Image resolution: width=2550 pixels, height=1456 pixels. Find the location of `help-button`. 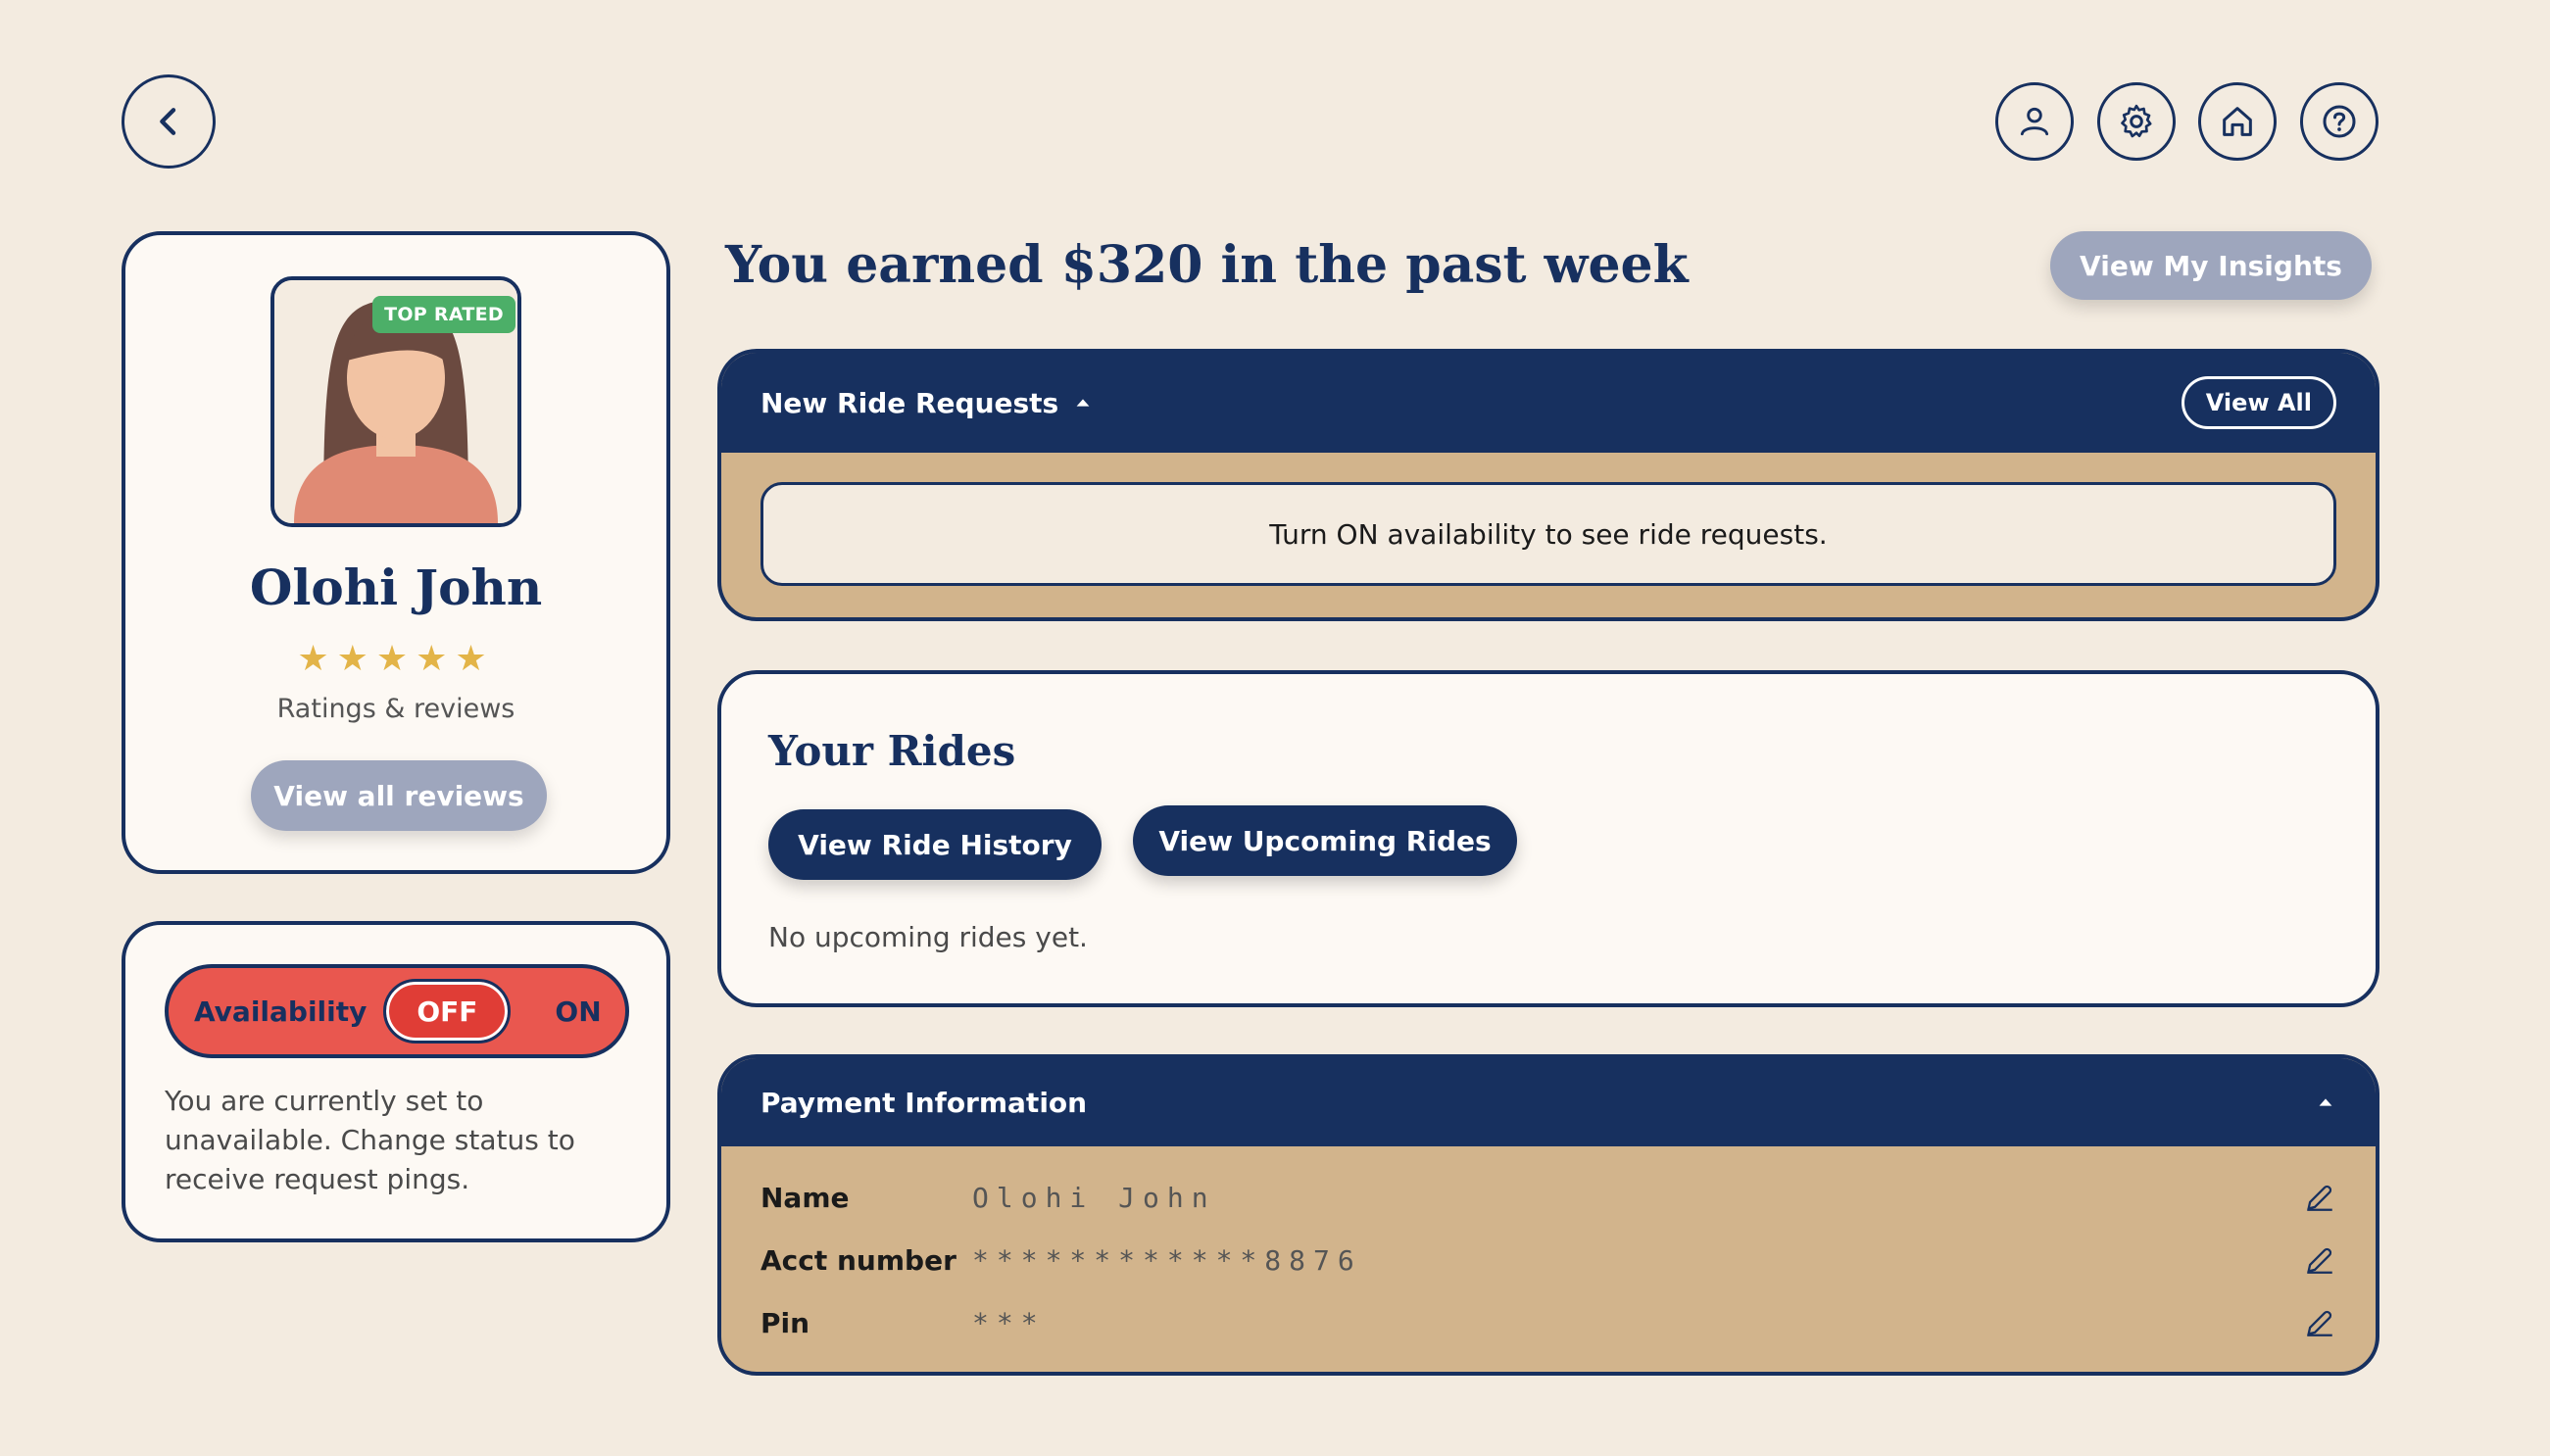

help-button is located at coordinates (2339, 121).